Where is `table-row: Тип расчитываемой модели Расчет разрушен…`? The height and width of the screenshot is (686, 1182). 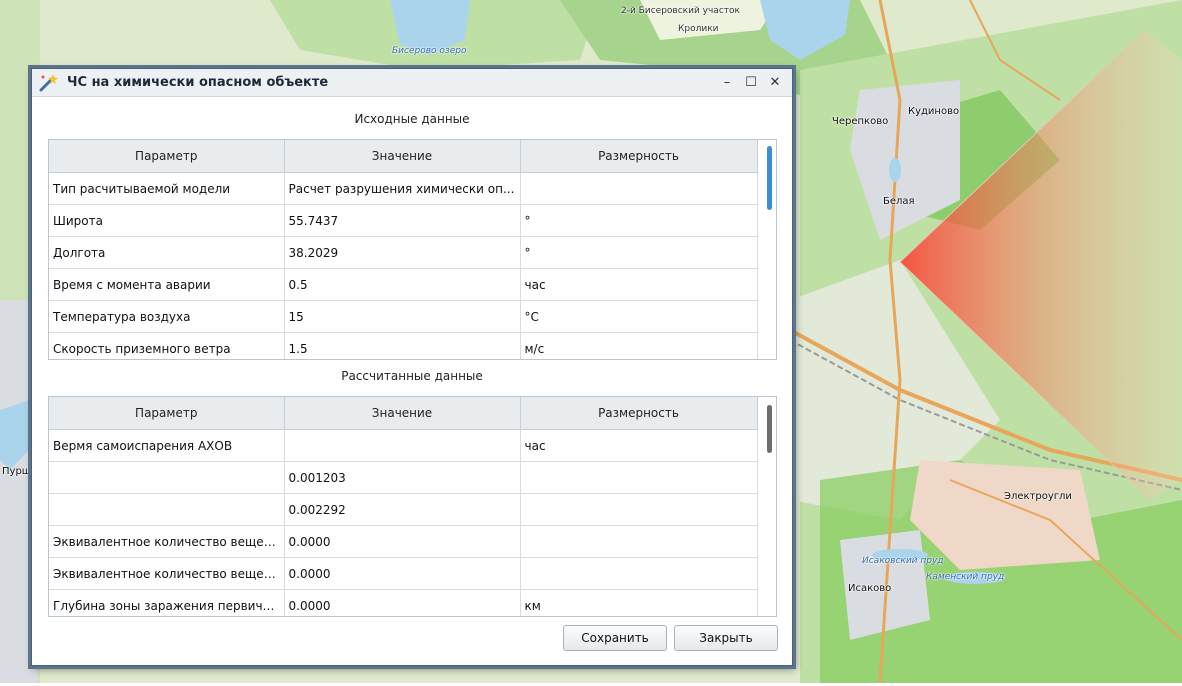 table-row: Тип расчитываемой модели Расчет разрушен… is located at coordinates (403, 188).